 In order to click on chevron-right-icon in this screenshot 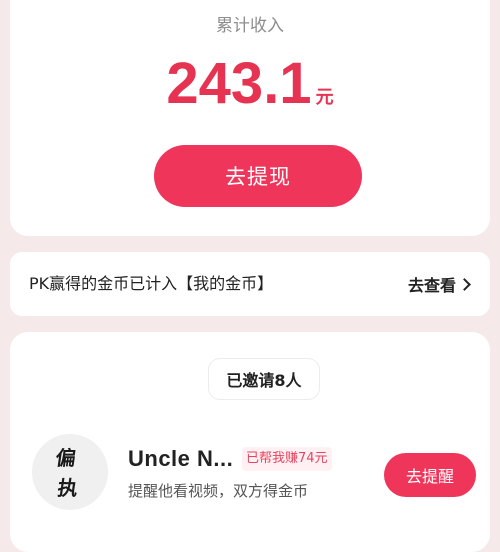, I will do `click(464, 284)`.